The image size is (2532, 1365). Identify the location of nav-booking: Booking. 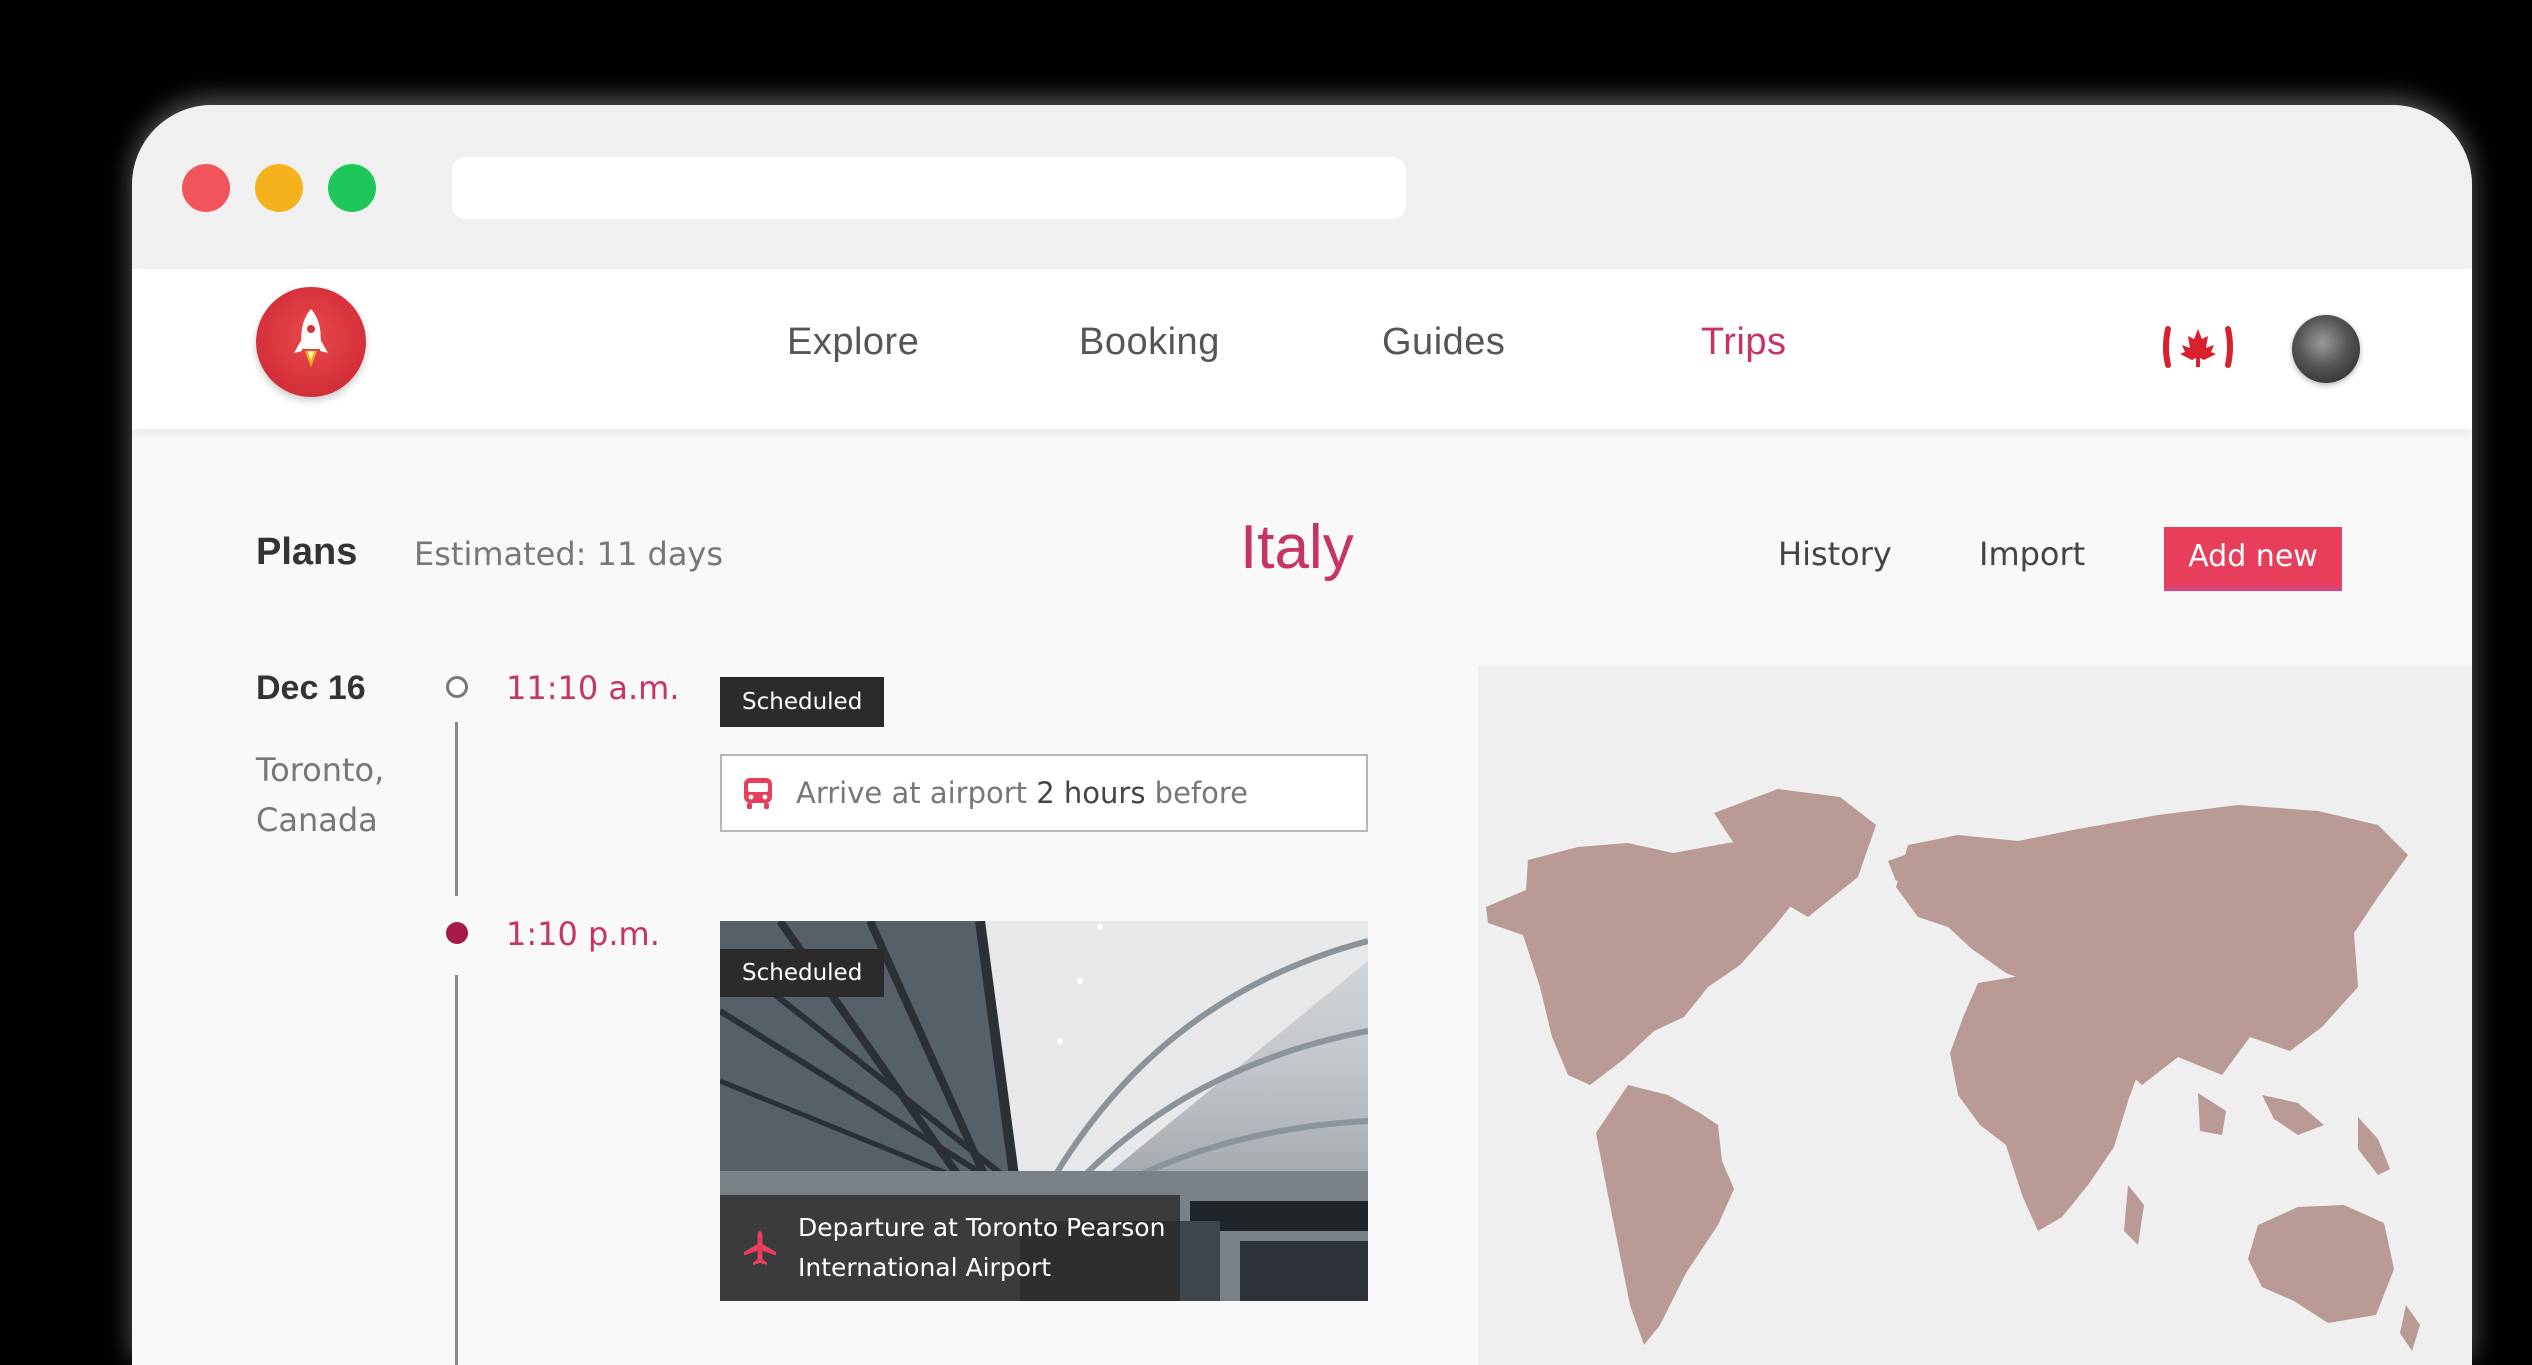
(1149, 342).